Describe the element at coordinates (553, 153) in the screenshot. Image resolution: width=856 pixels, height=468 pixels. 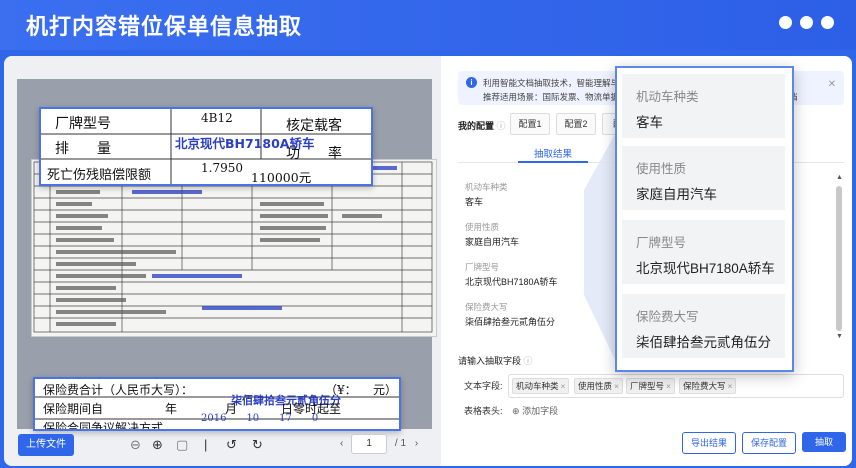
I see `tab-extraction-result: 抽取结果` at that location.